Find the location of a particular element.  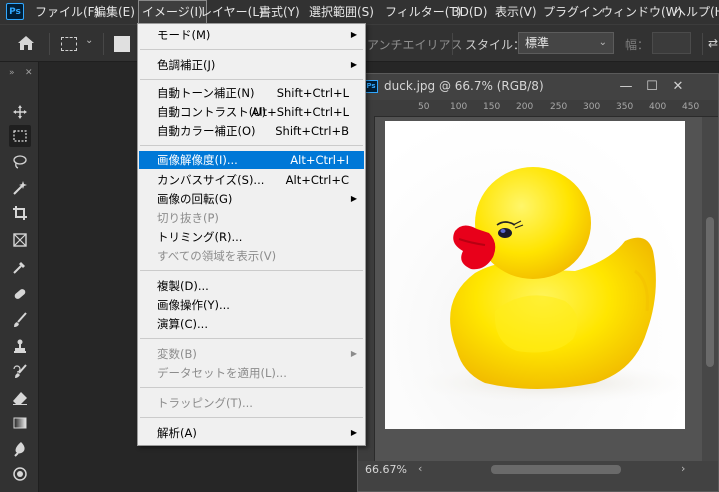

menu-plugins: プラグイン is located at coordinates (573, 12).